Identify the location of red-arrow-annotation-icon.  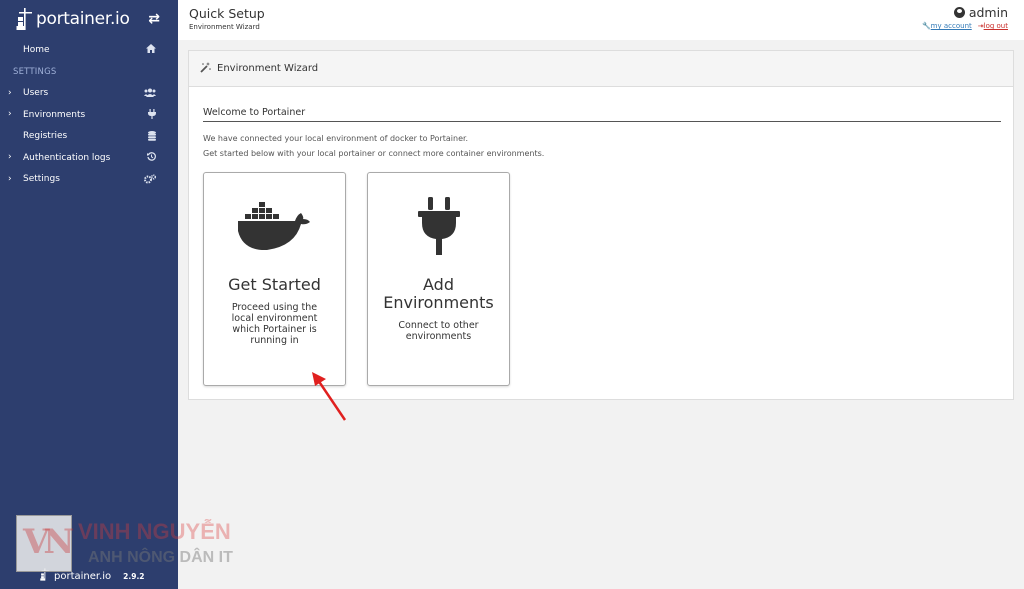
(328, 398).